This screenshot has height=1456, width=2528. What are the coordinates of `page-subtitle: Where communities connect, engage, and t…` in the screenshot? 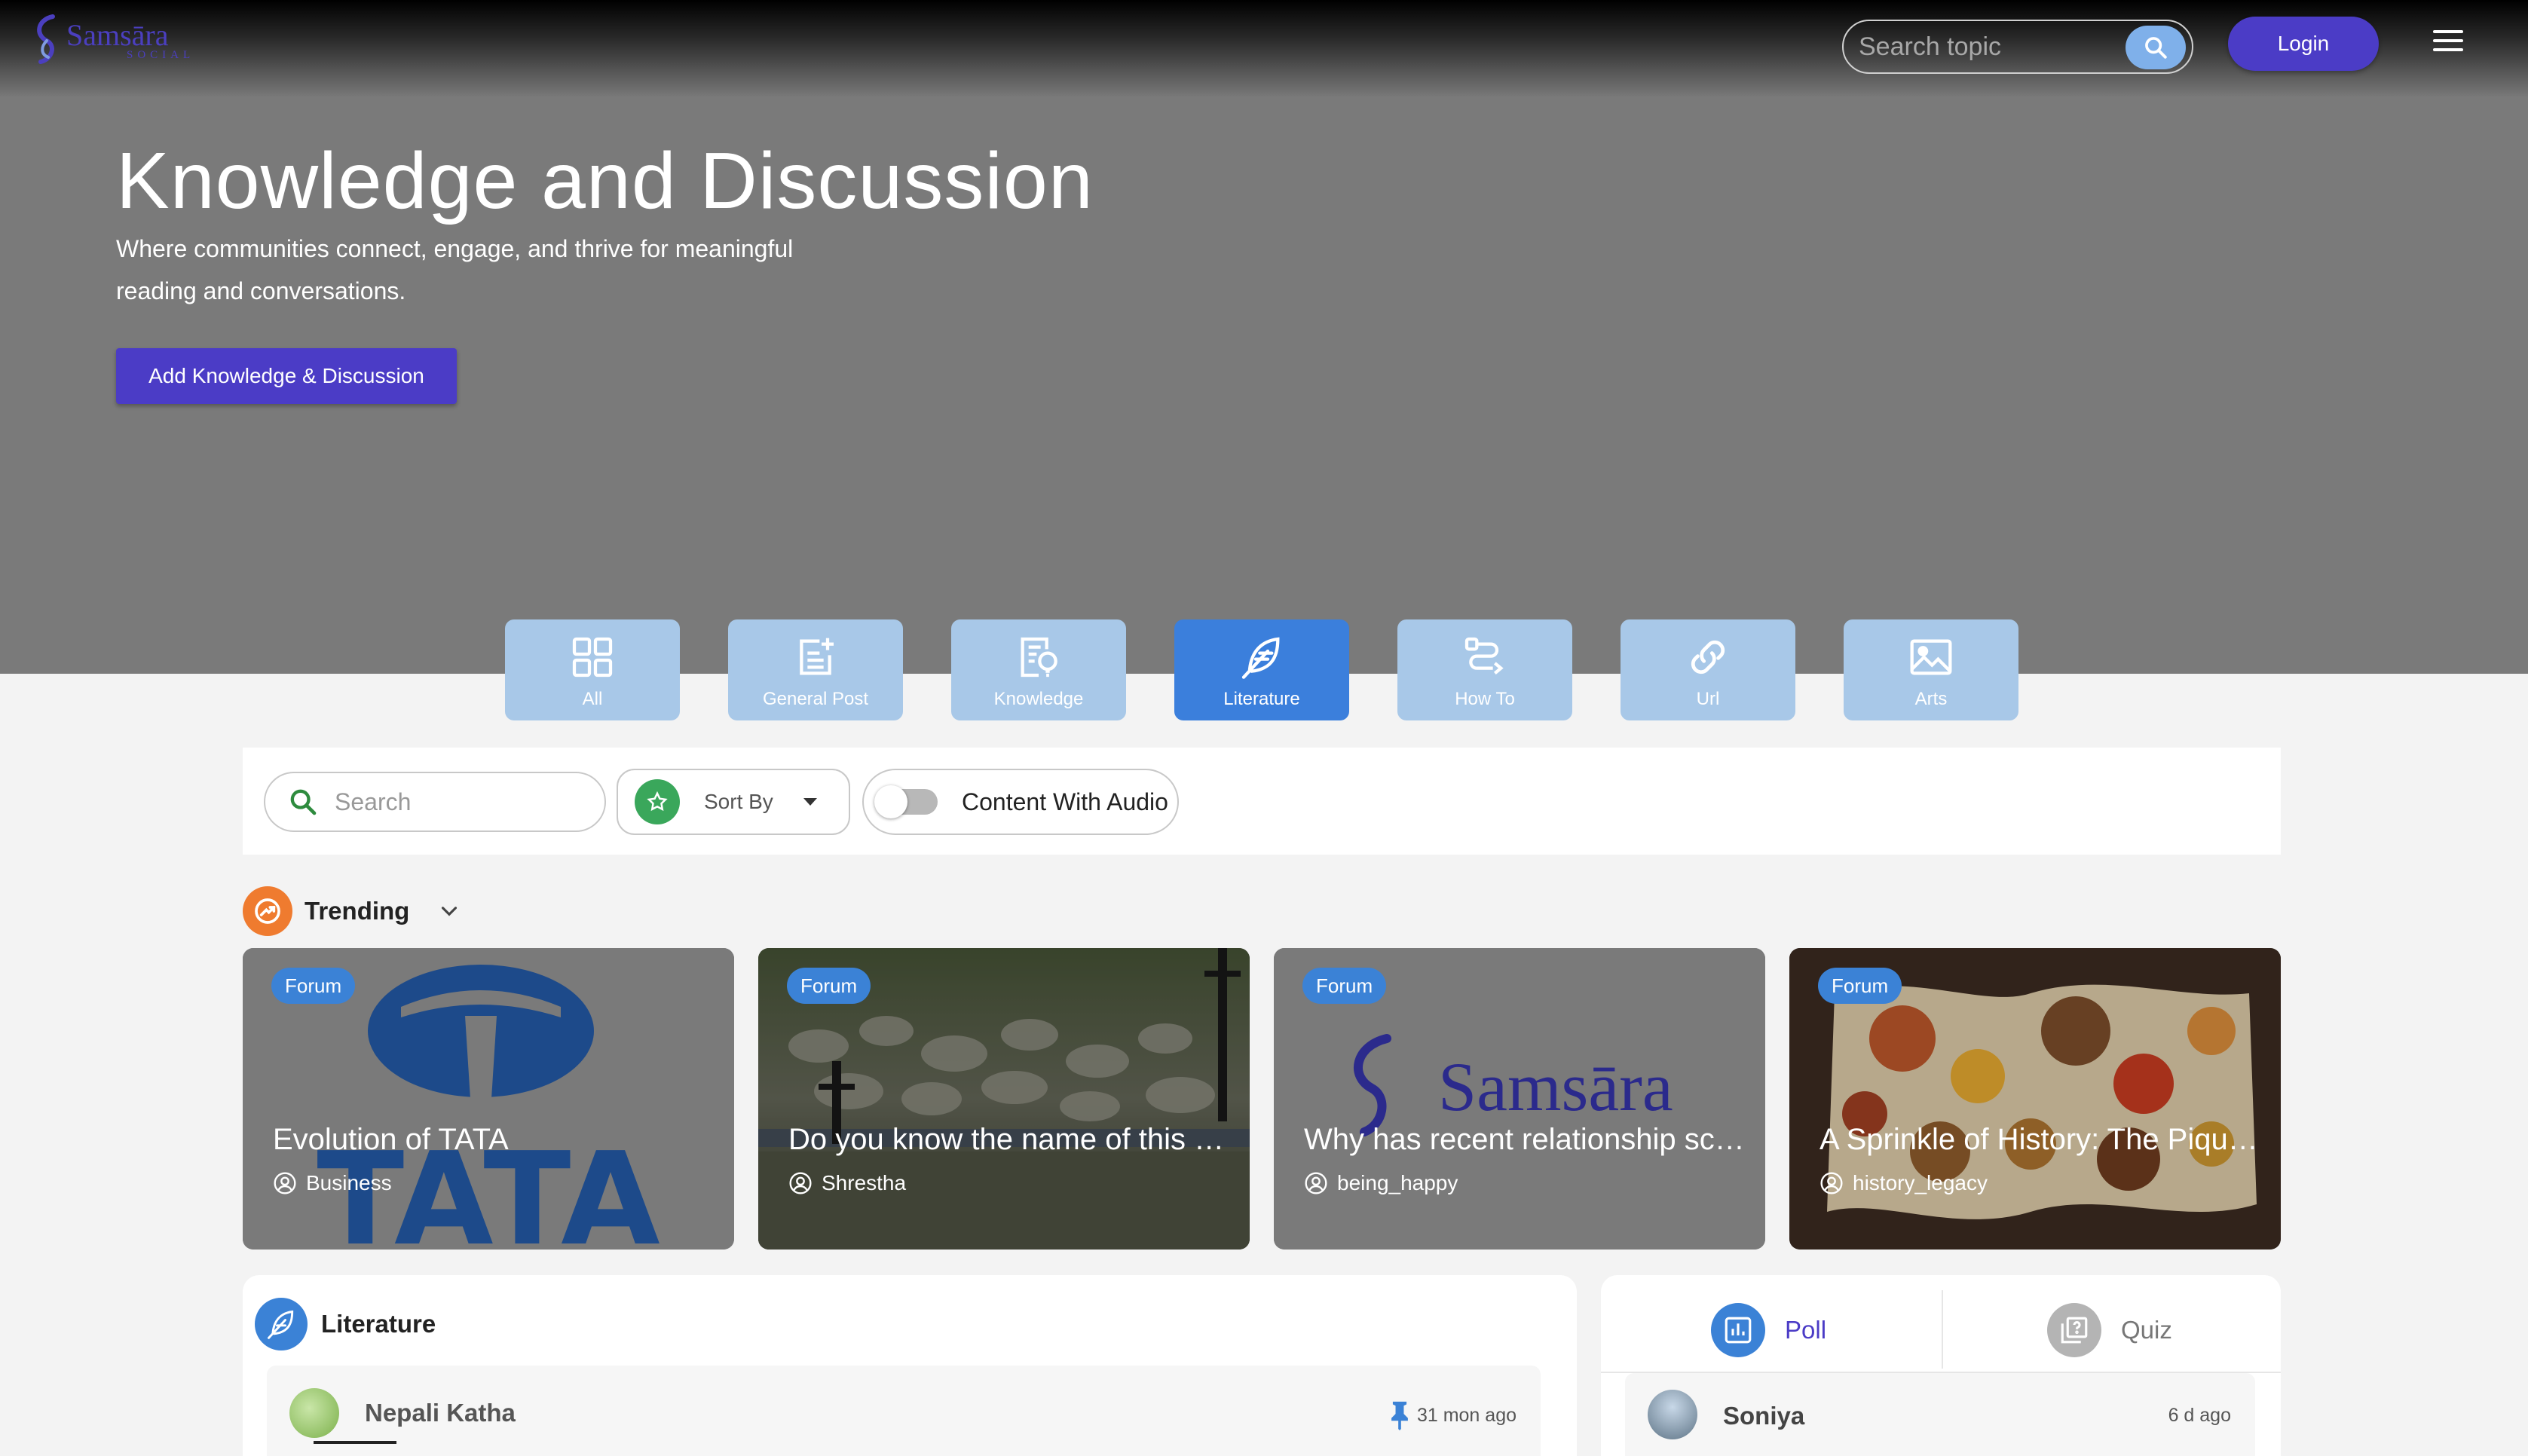 It's located at (455, 269).